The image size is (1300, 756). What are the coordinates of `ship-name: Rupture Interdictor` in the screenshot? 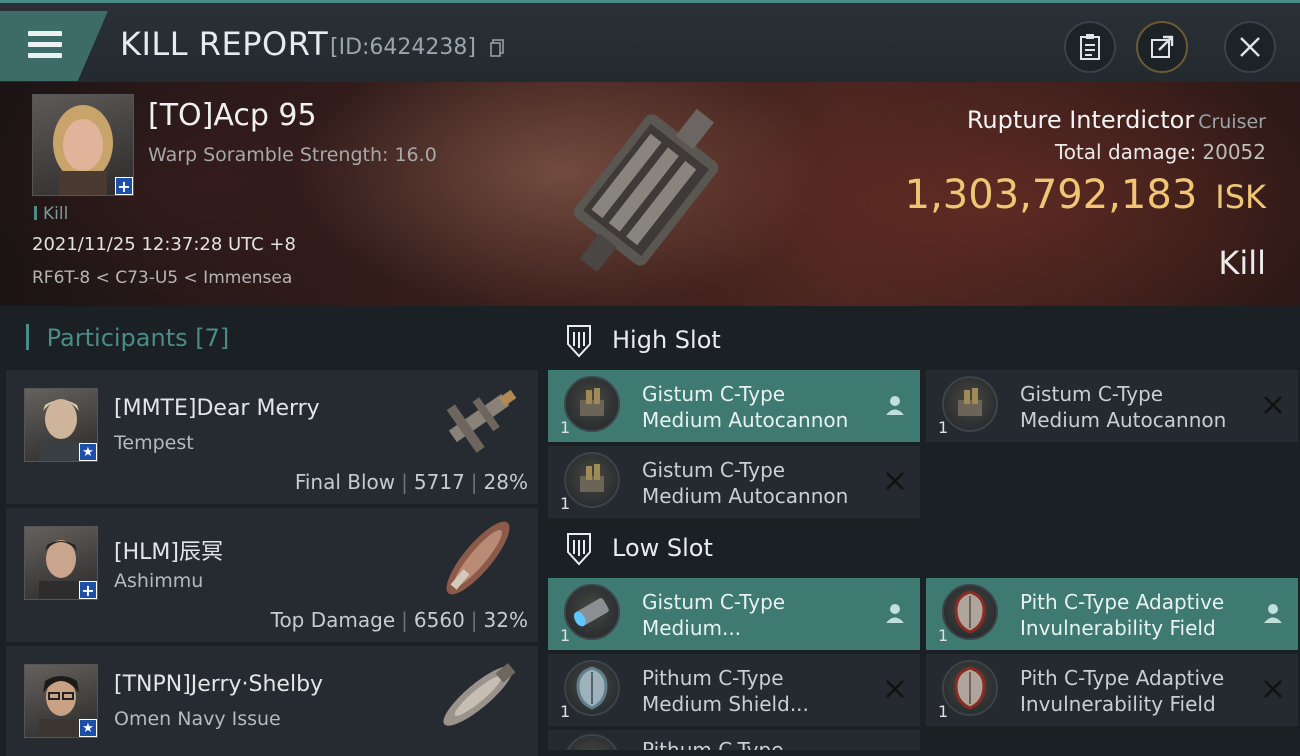 It's located at (1080, 120).